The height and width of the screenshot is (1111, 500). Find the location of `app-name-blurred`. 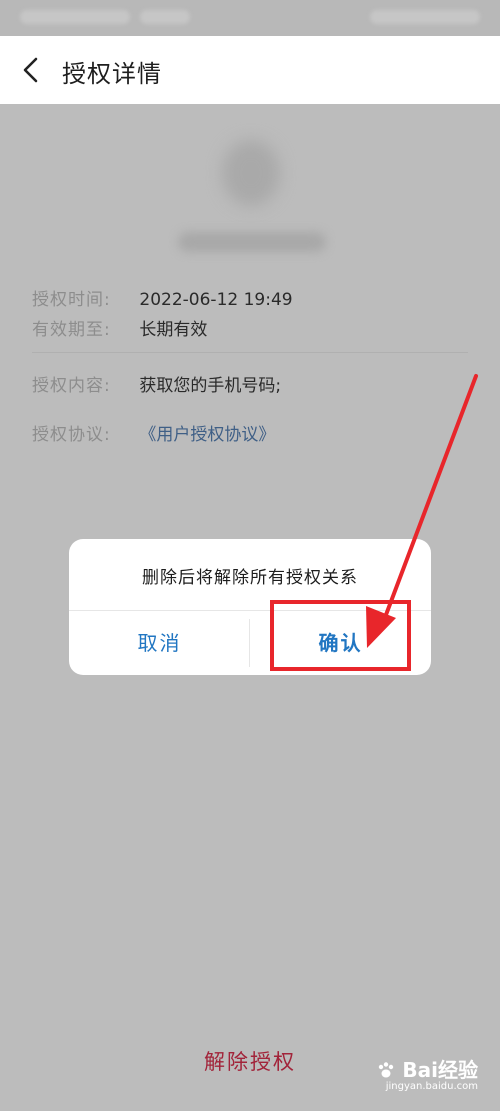

app-name-blurred is located at coordinates (252, 242).